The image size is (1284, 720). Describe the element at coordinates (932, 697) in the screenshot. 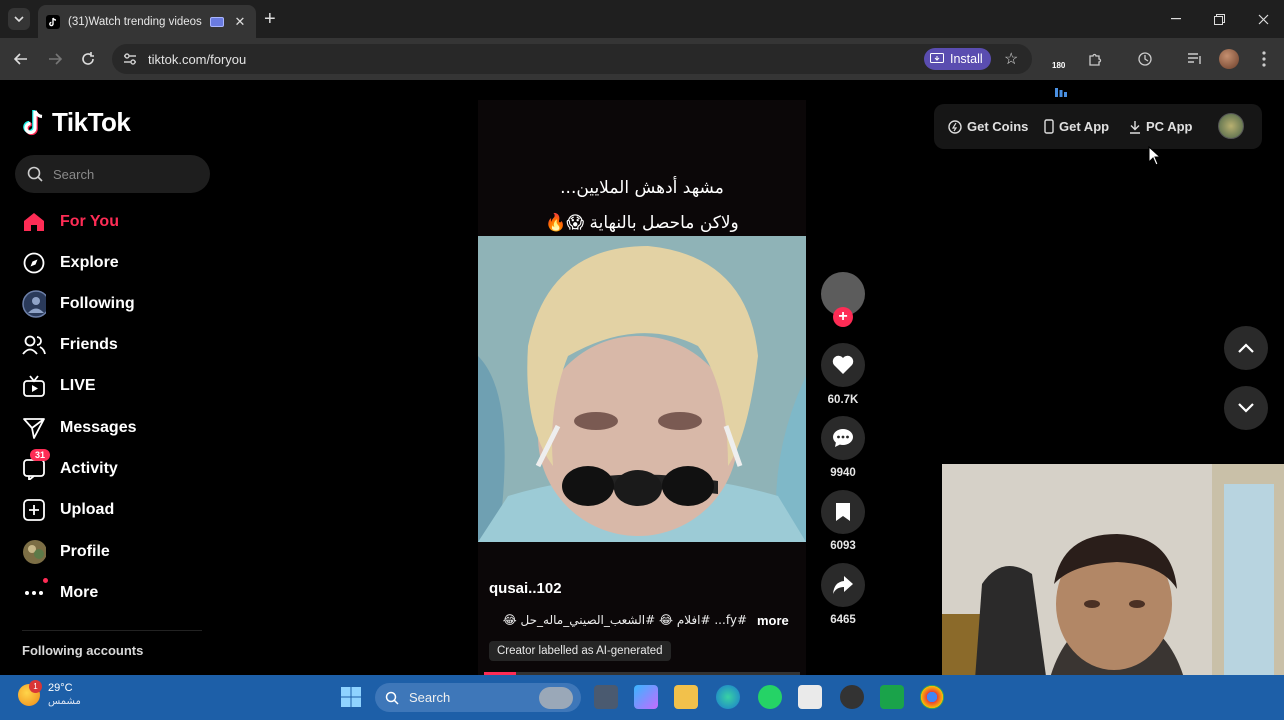

I see `chrome-icon` at that location.